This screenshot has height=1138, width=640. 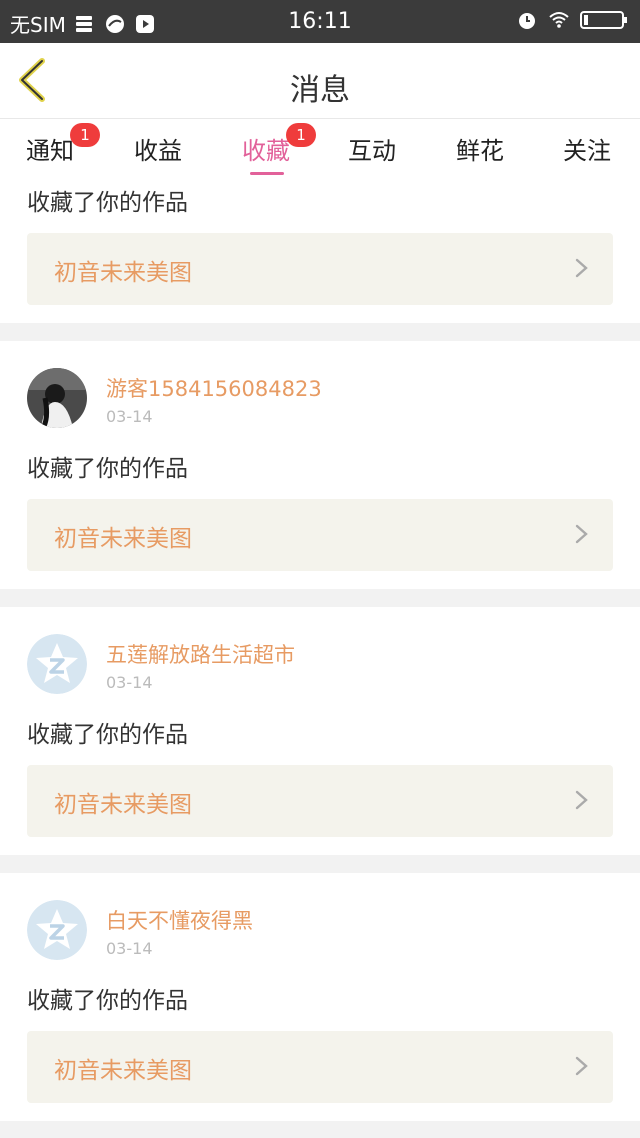 I want to click on status-right, so click(x=572, y=20).